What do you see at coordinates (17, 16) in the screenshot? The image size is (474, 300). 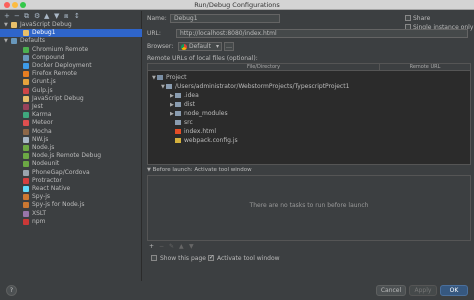 I see `toolbar-1-icon: −` at bounding box center [17, 16].